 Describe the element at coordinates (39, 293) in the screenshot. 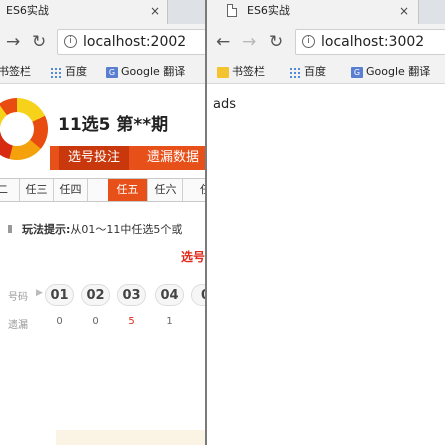

I see `chevron-right-icon: ▶` at that location.